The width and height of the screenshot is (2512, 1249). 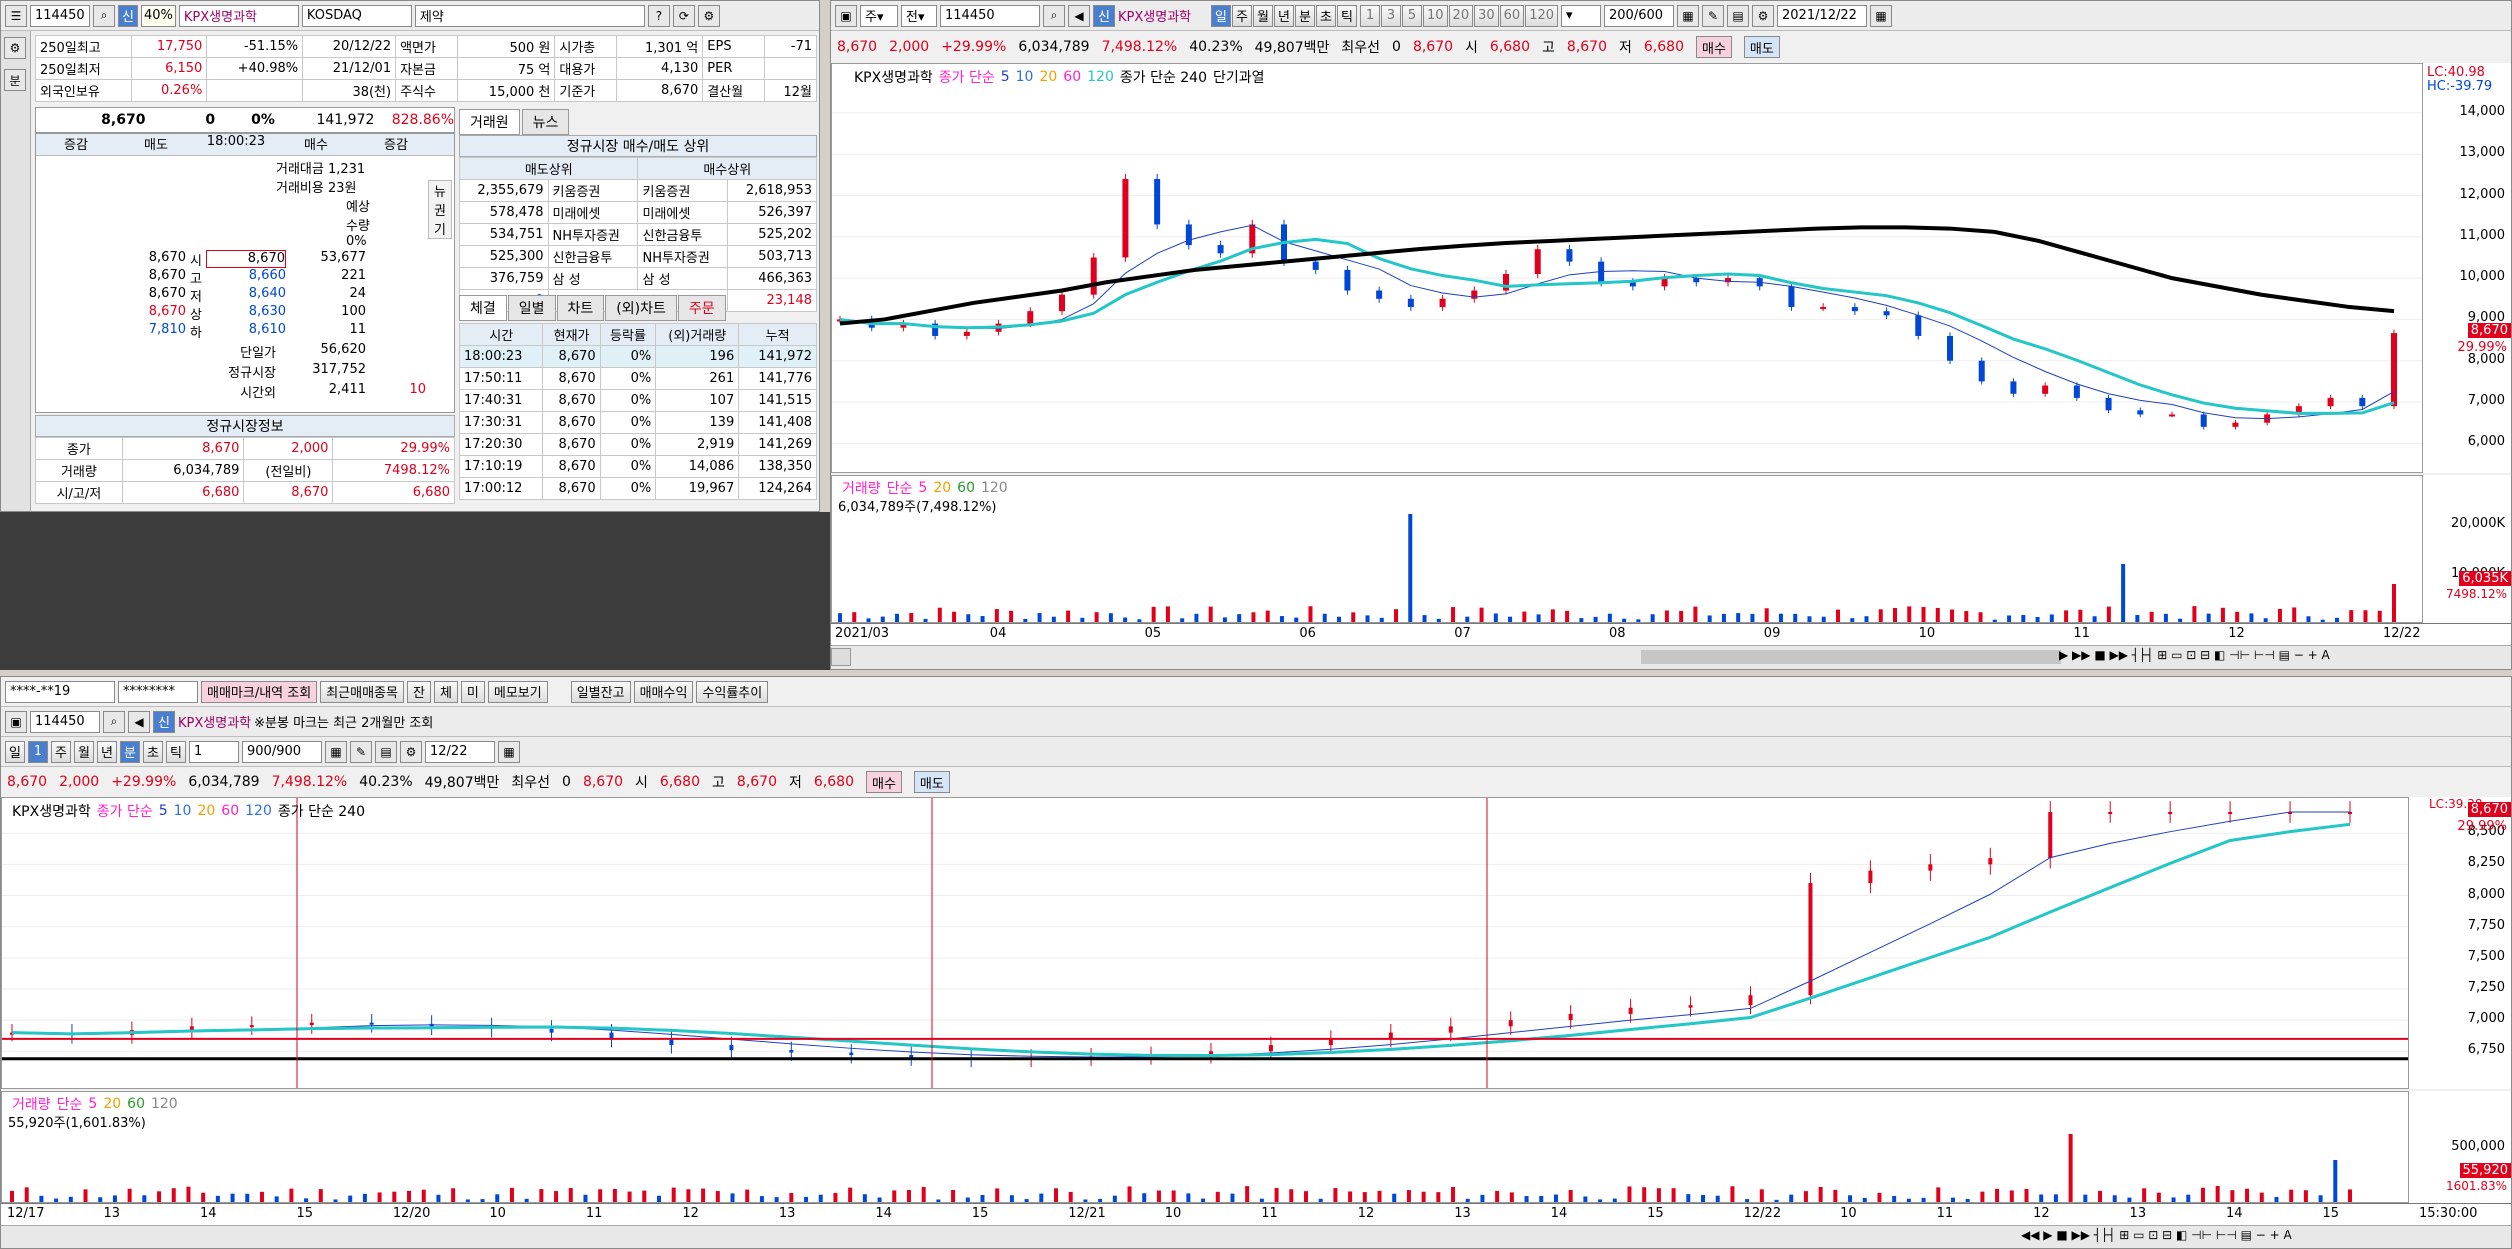 What do you see at coordinates (1713, 15) in the screenshot?
I see `tool-icon-2: ✎` at bounding box center [1713, 15].